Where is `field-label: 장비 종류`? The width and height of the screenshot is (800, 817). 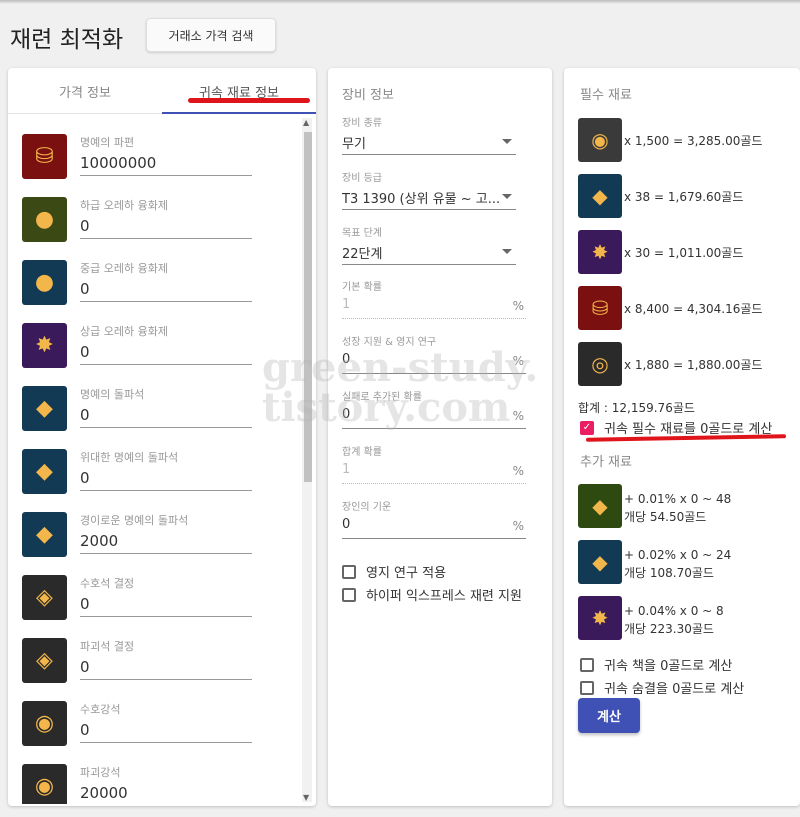 field-label: 장비 종류 is located at coordinates (362, 123).